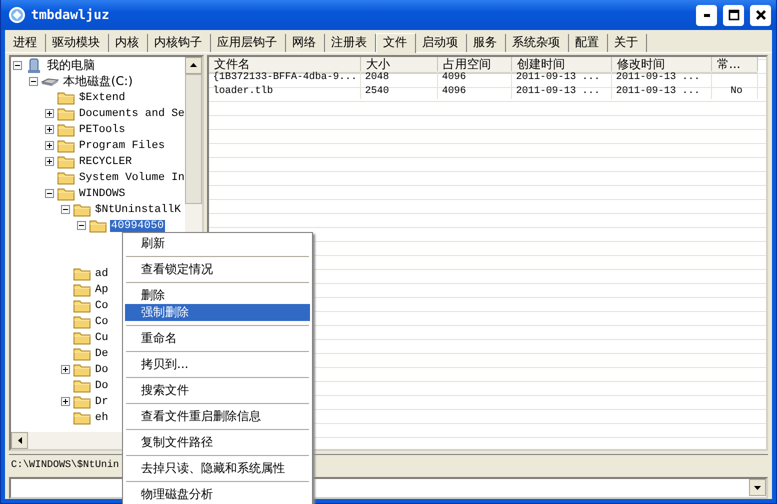 This screenshot has width=777, height=504. I want to click on table-cell: 2048, so click(399, 77).